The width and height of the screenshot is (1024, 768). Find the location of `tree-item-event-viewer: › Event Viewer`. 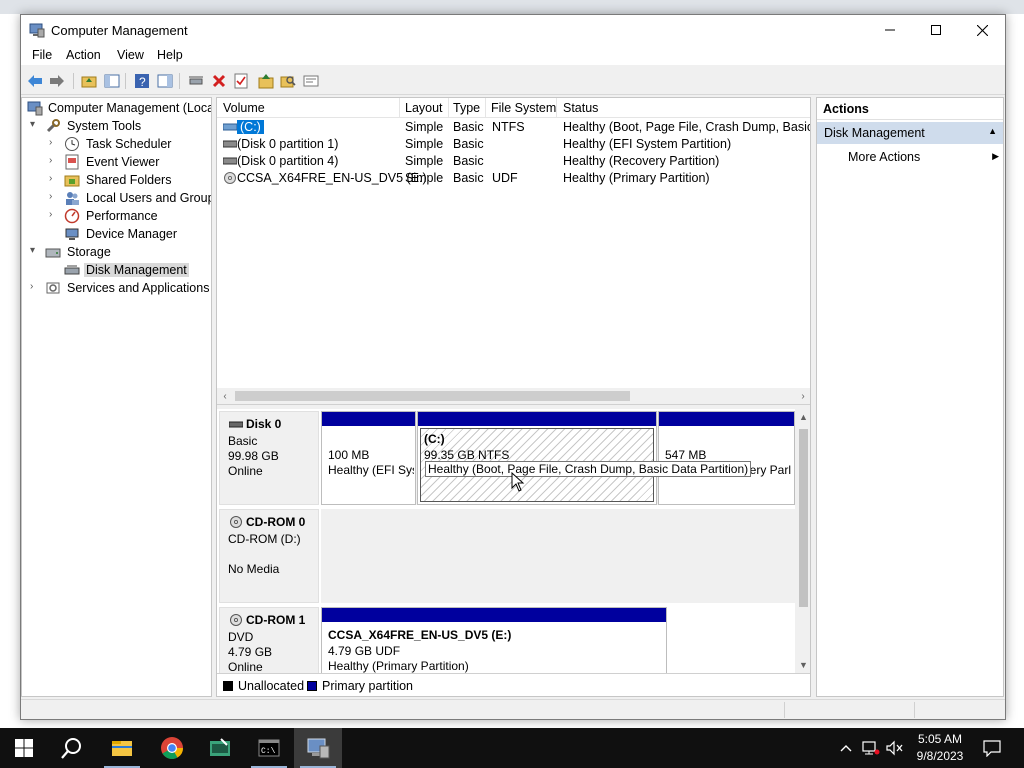

tree-item-event-viewer: › Event Viewer is located at coordinates (116, 162).